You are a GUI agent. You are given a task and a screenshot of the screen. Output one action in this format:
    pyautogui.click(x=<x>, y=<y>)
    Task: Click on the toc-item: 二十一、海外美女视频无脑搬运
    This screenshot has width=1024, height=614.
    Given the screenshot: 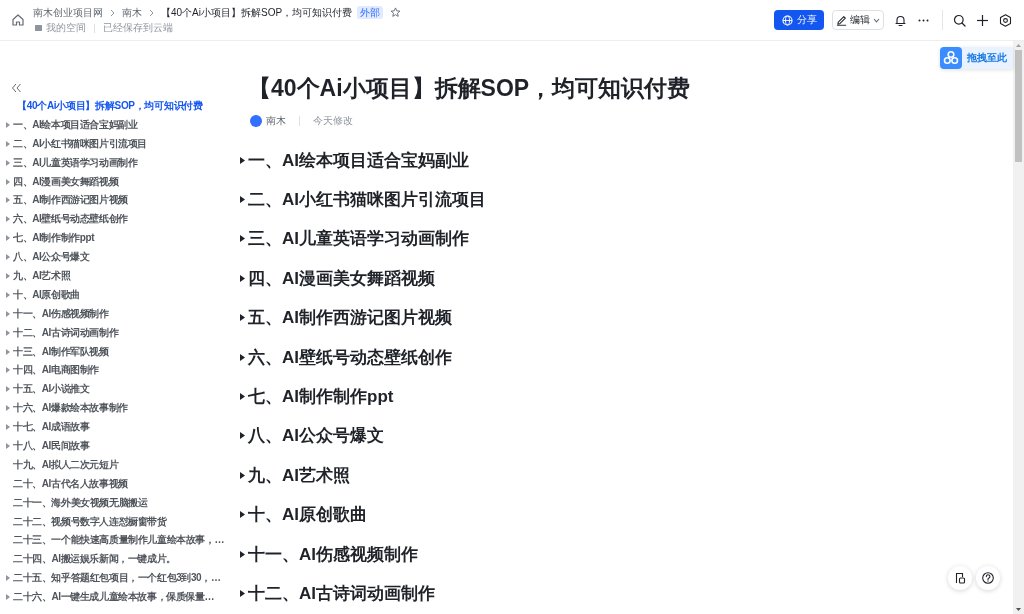 What is the action you would take?
    pyautogui.click(x=80, y=502)
    